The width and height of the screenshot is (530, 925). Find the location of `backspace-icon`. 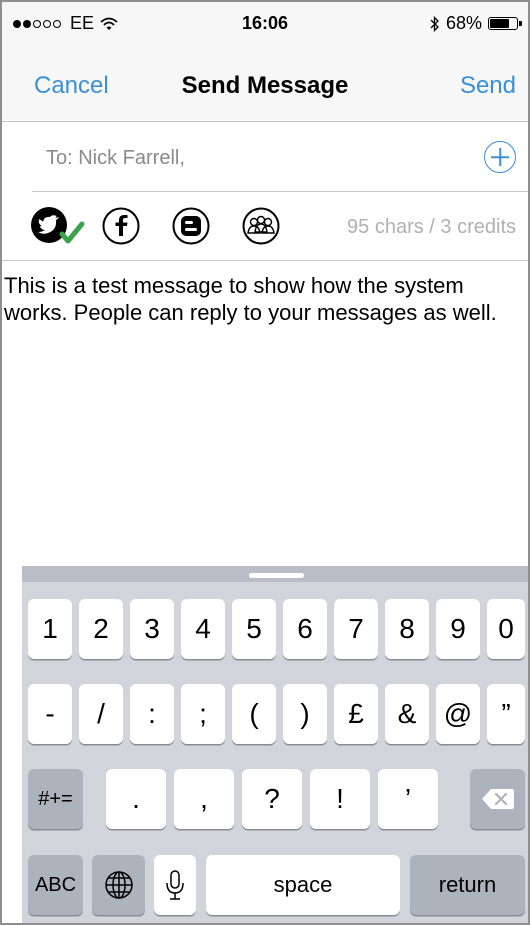

backspace-icon is located at coordinates (497, 799).